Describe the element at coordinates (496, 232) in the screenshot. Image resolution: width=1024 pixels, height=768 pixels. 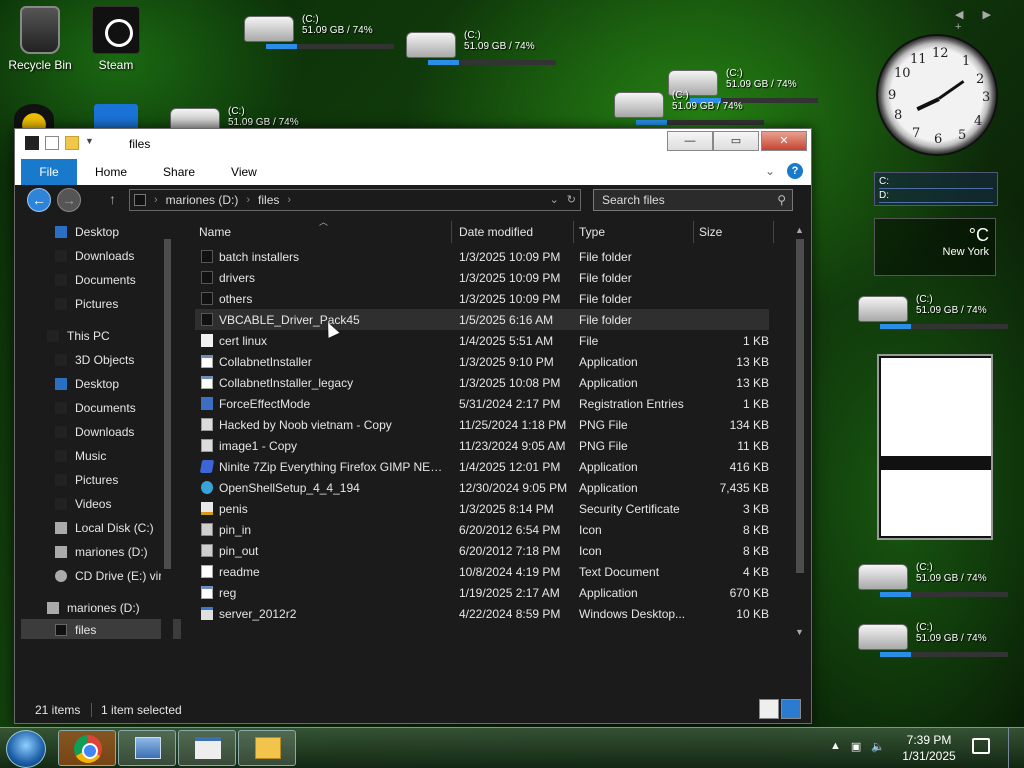
I see `column-header-date: Date modified` at that location.